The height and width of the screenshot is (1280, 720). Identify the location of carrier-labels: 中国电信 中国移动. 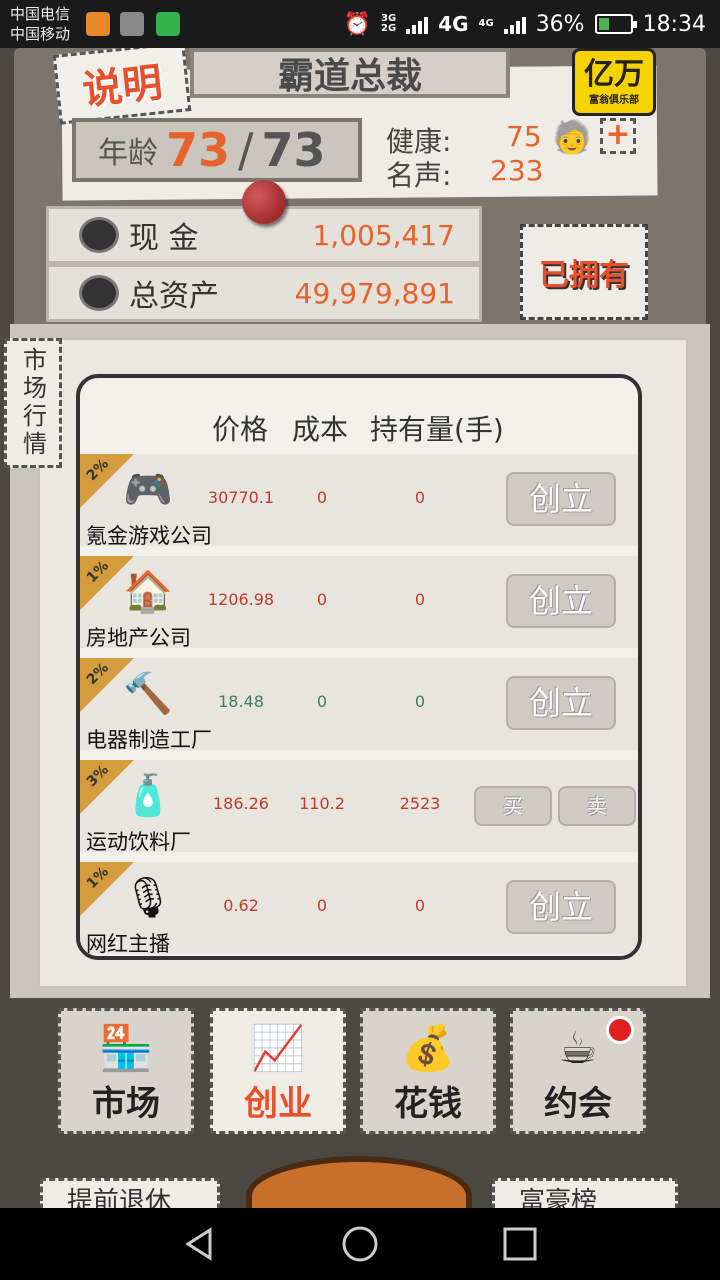
(40, 24).